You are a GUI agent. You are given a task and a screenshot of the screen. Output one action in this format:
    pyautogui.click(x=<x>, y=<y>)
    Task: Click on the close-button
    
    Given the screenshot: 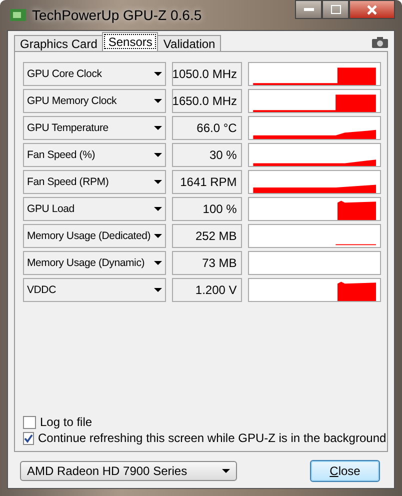 What is the action you would take?
    pyautogui.click(x=372, y=9)
    